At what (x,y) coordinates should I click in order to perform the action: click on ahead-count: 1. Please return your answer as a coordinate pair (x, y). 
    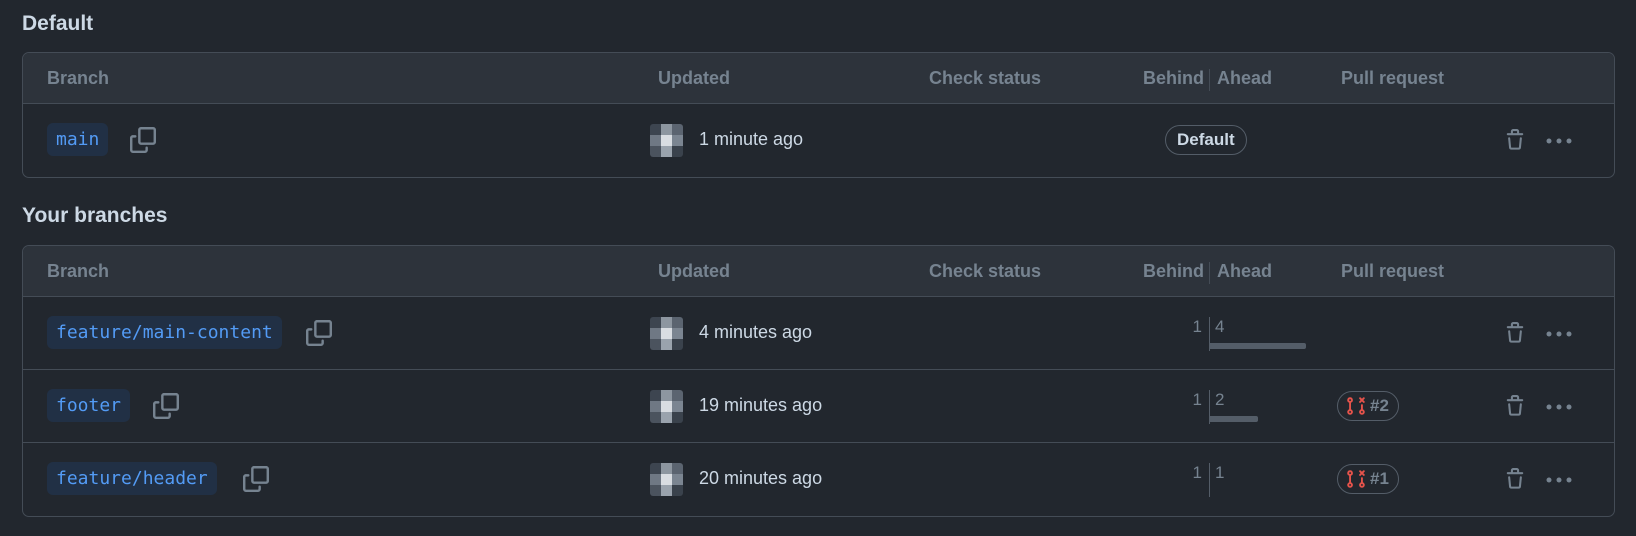
    Looking at the image, I should click on (1220, 472).